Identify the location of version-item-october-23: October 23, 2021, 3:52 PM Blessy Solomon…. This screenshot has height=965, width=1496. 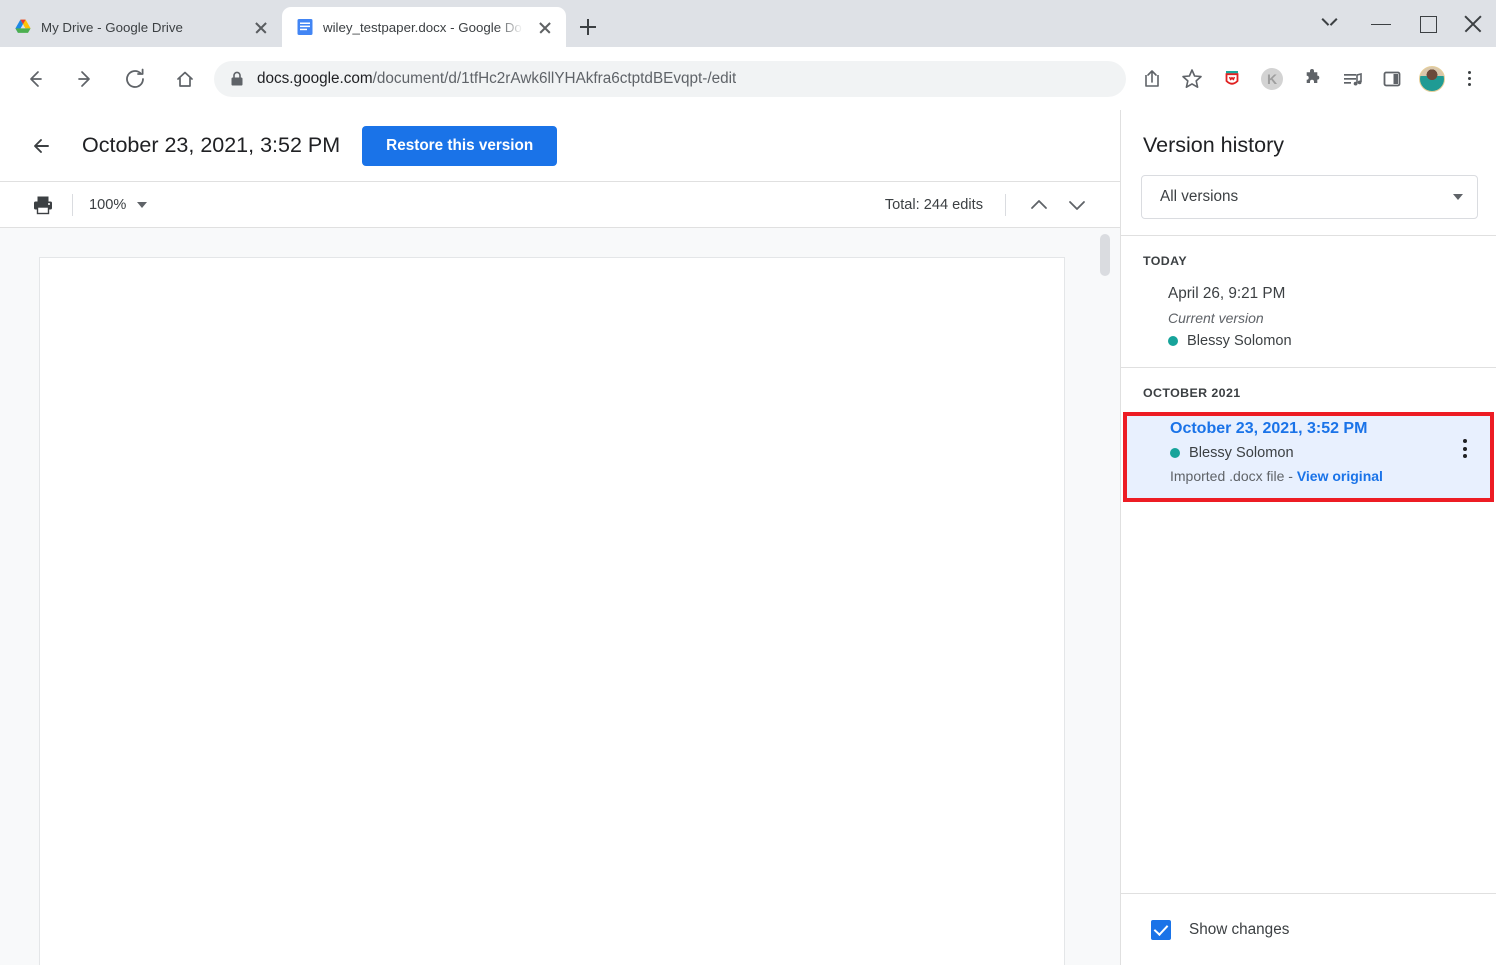
(1308, 457).